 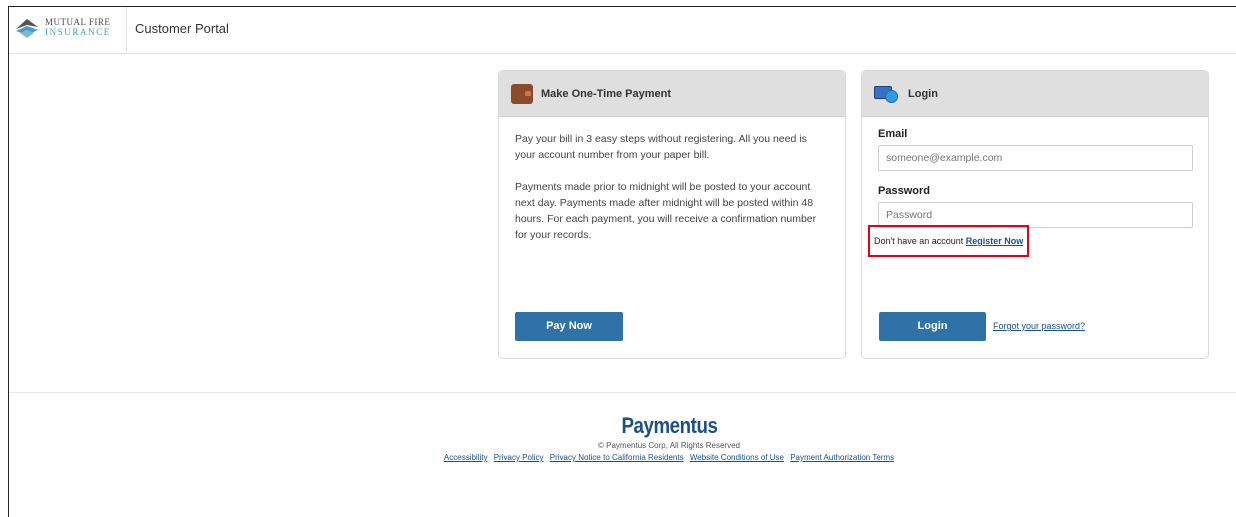 I want to click on forgot-password-link: Forgot your password?, so click(x=1039, y=326).